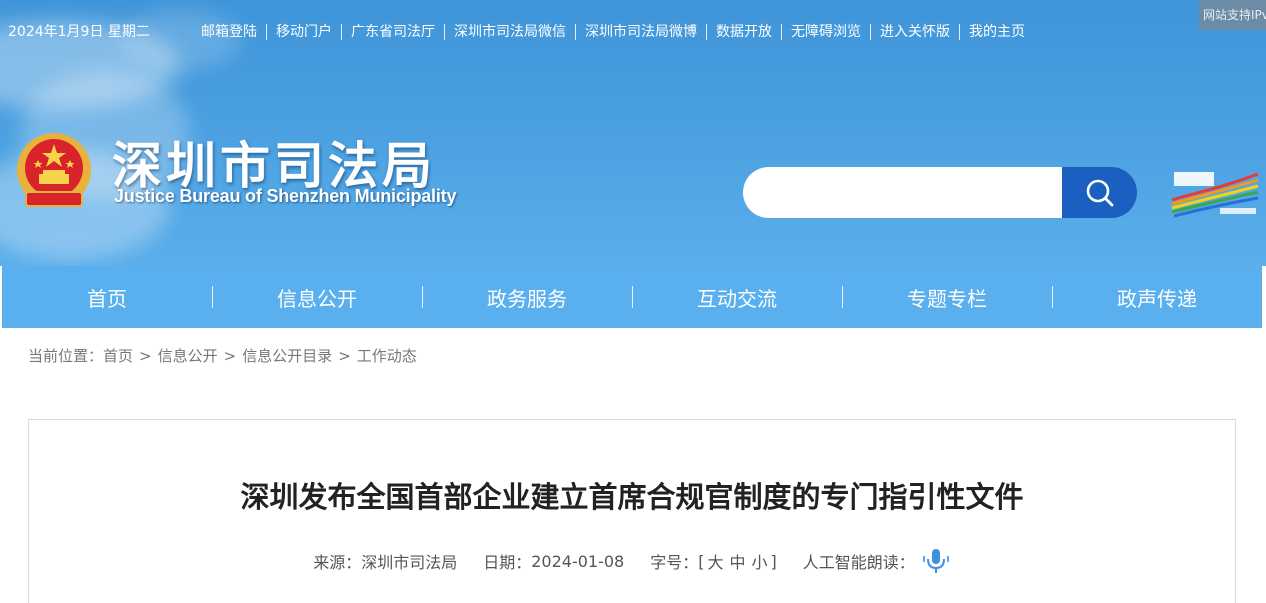 This screenshot has width=1266, height=603. I want to click on font-size-control: 字号： [大中小], so click(713, 561).